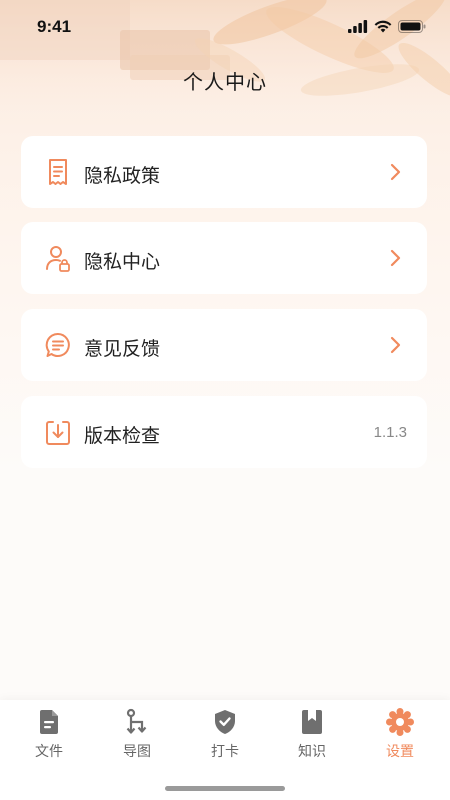 This screenshot has height=800, width=450. I want to click on menu-item-label: 隐私政策, so click(122, 176).